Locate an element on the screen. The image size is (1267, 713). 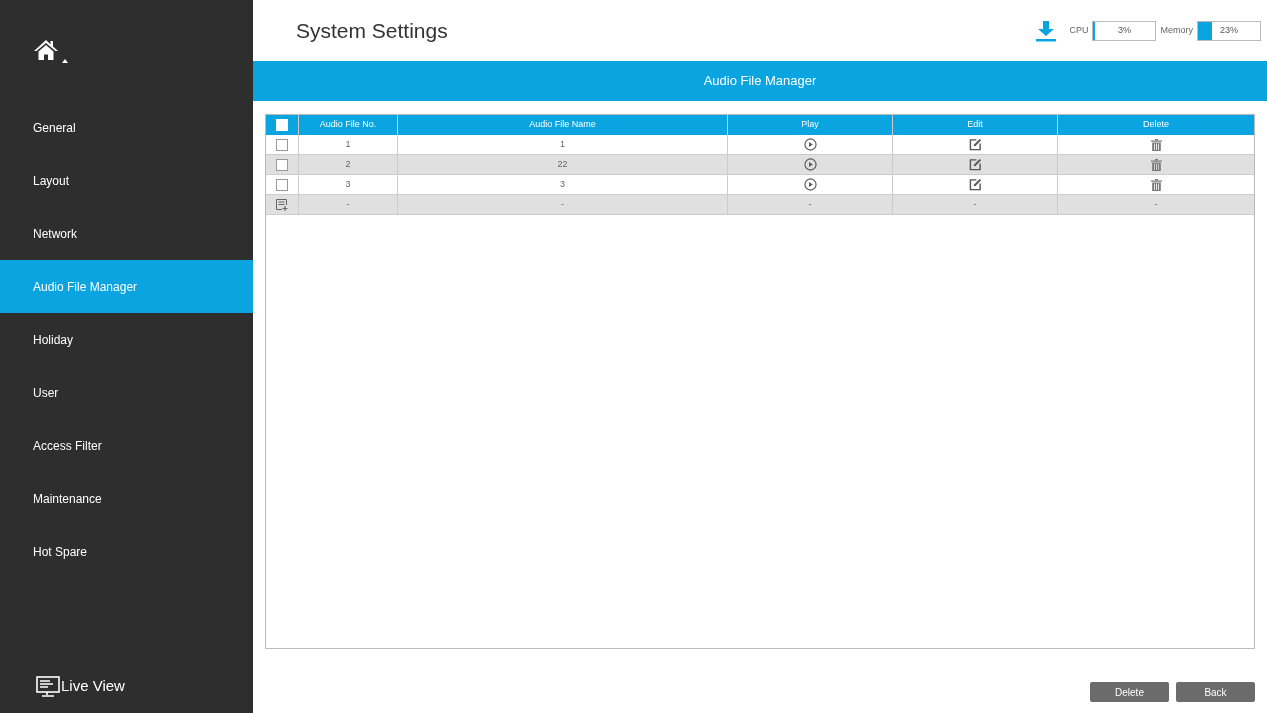
action-button: Delete is located at coordinates (1129, 692).